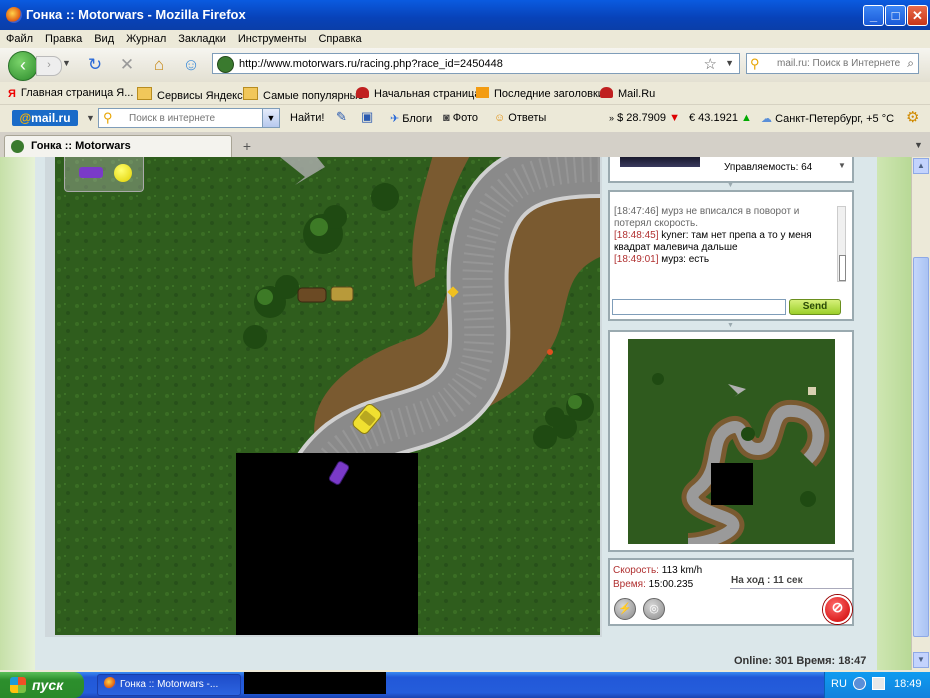 Image resolution: width=930 pixels, height=698 pixels. Describe the element at coordinates (418, 93) in the screenshot. I see `bookmark-start-page: Начальная страница` at that location.